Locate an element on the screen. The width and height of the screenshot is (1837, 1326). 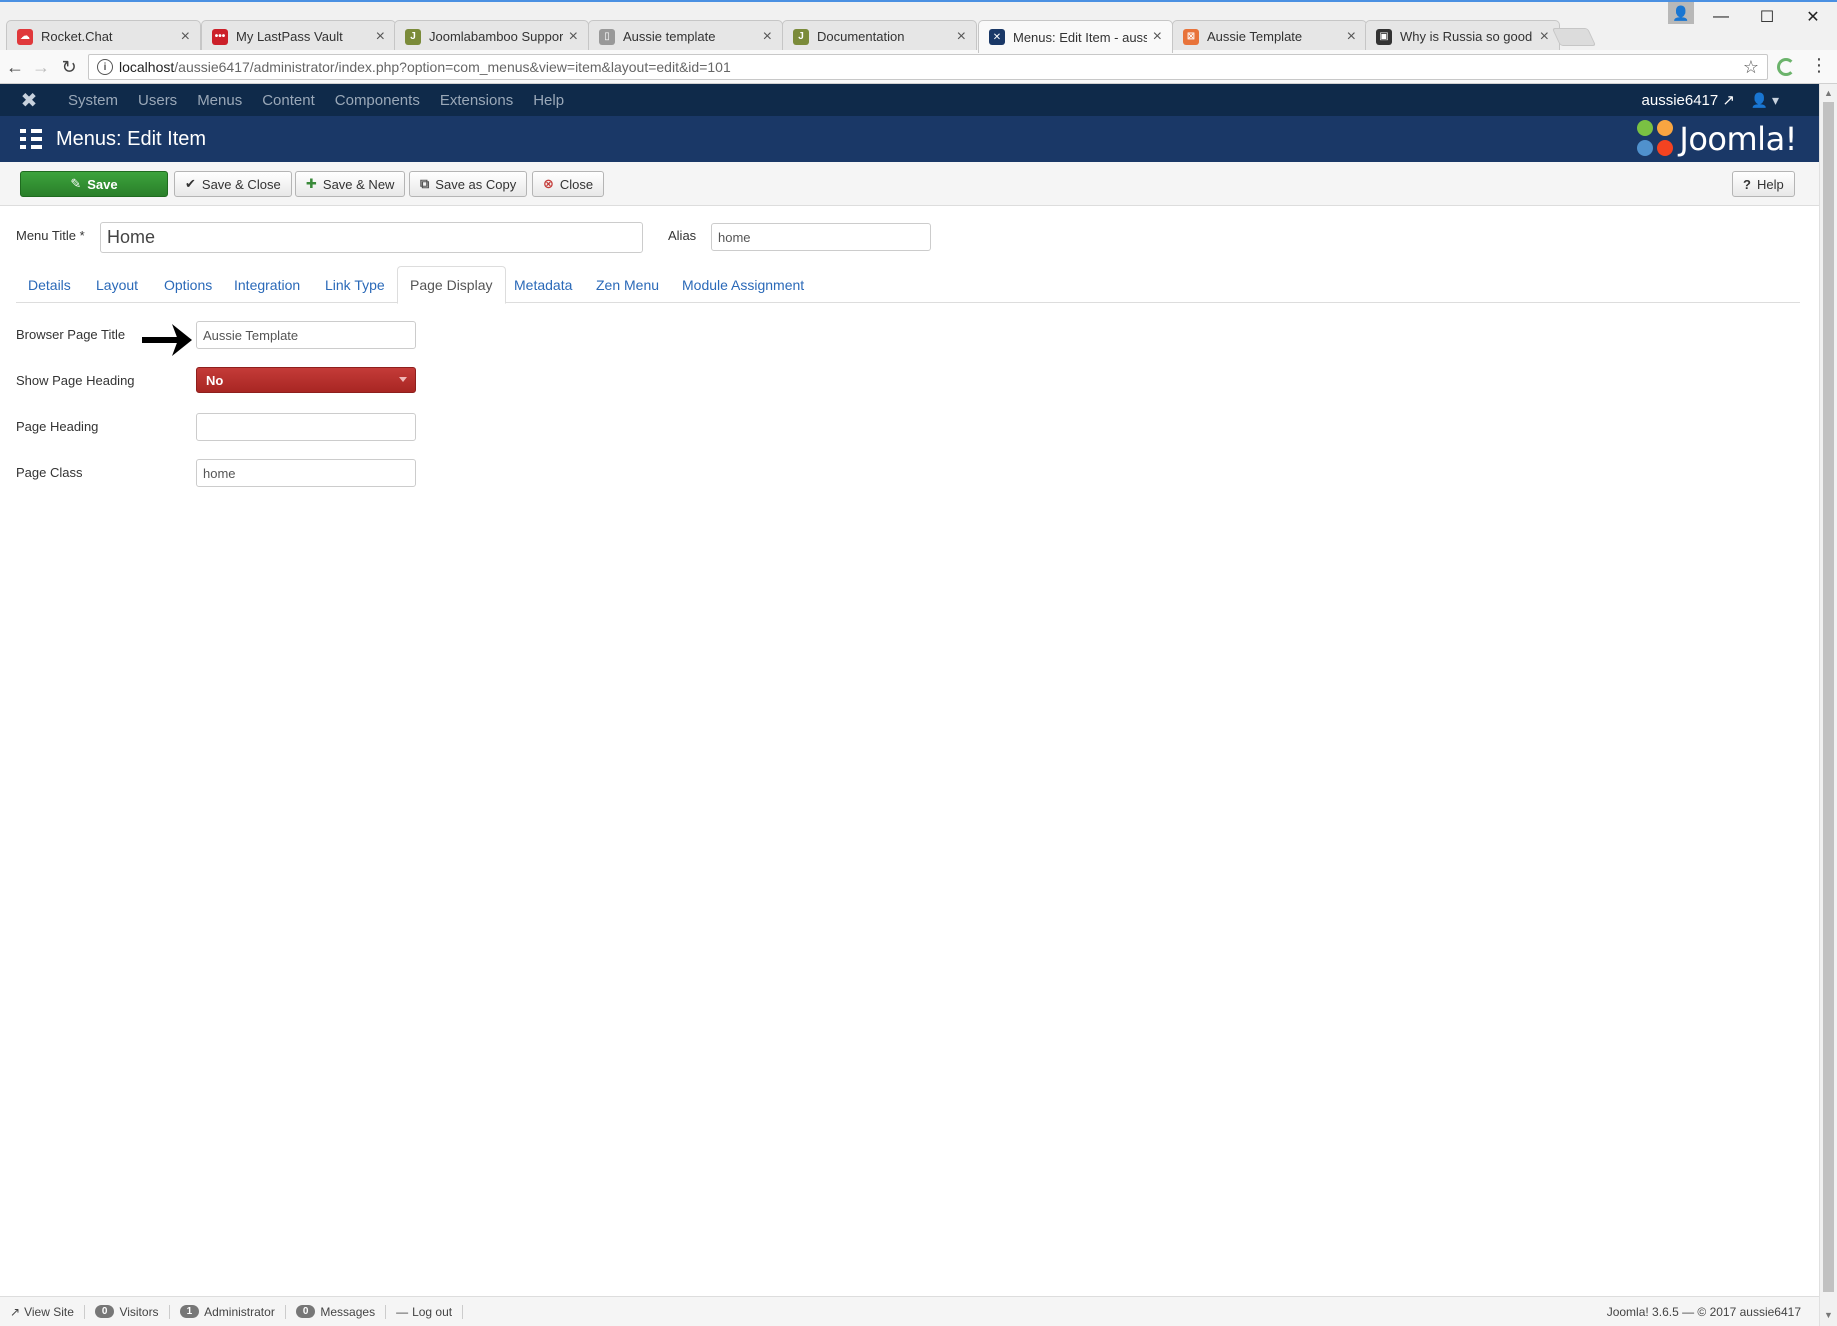
tab-link-type: Link Type is located at coordinates (355, 284).